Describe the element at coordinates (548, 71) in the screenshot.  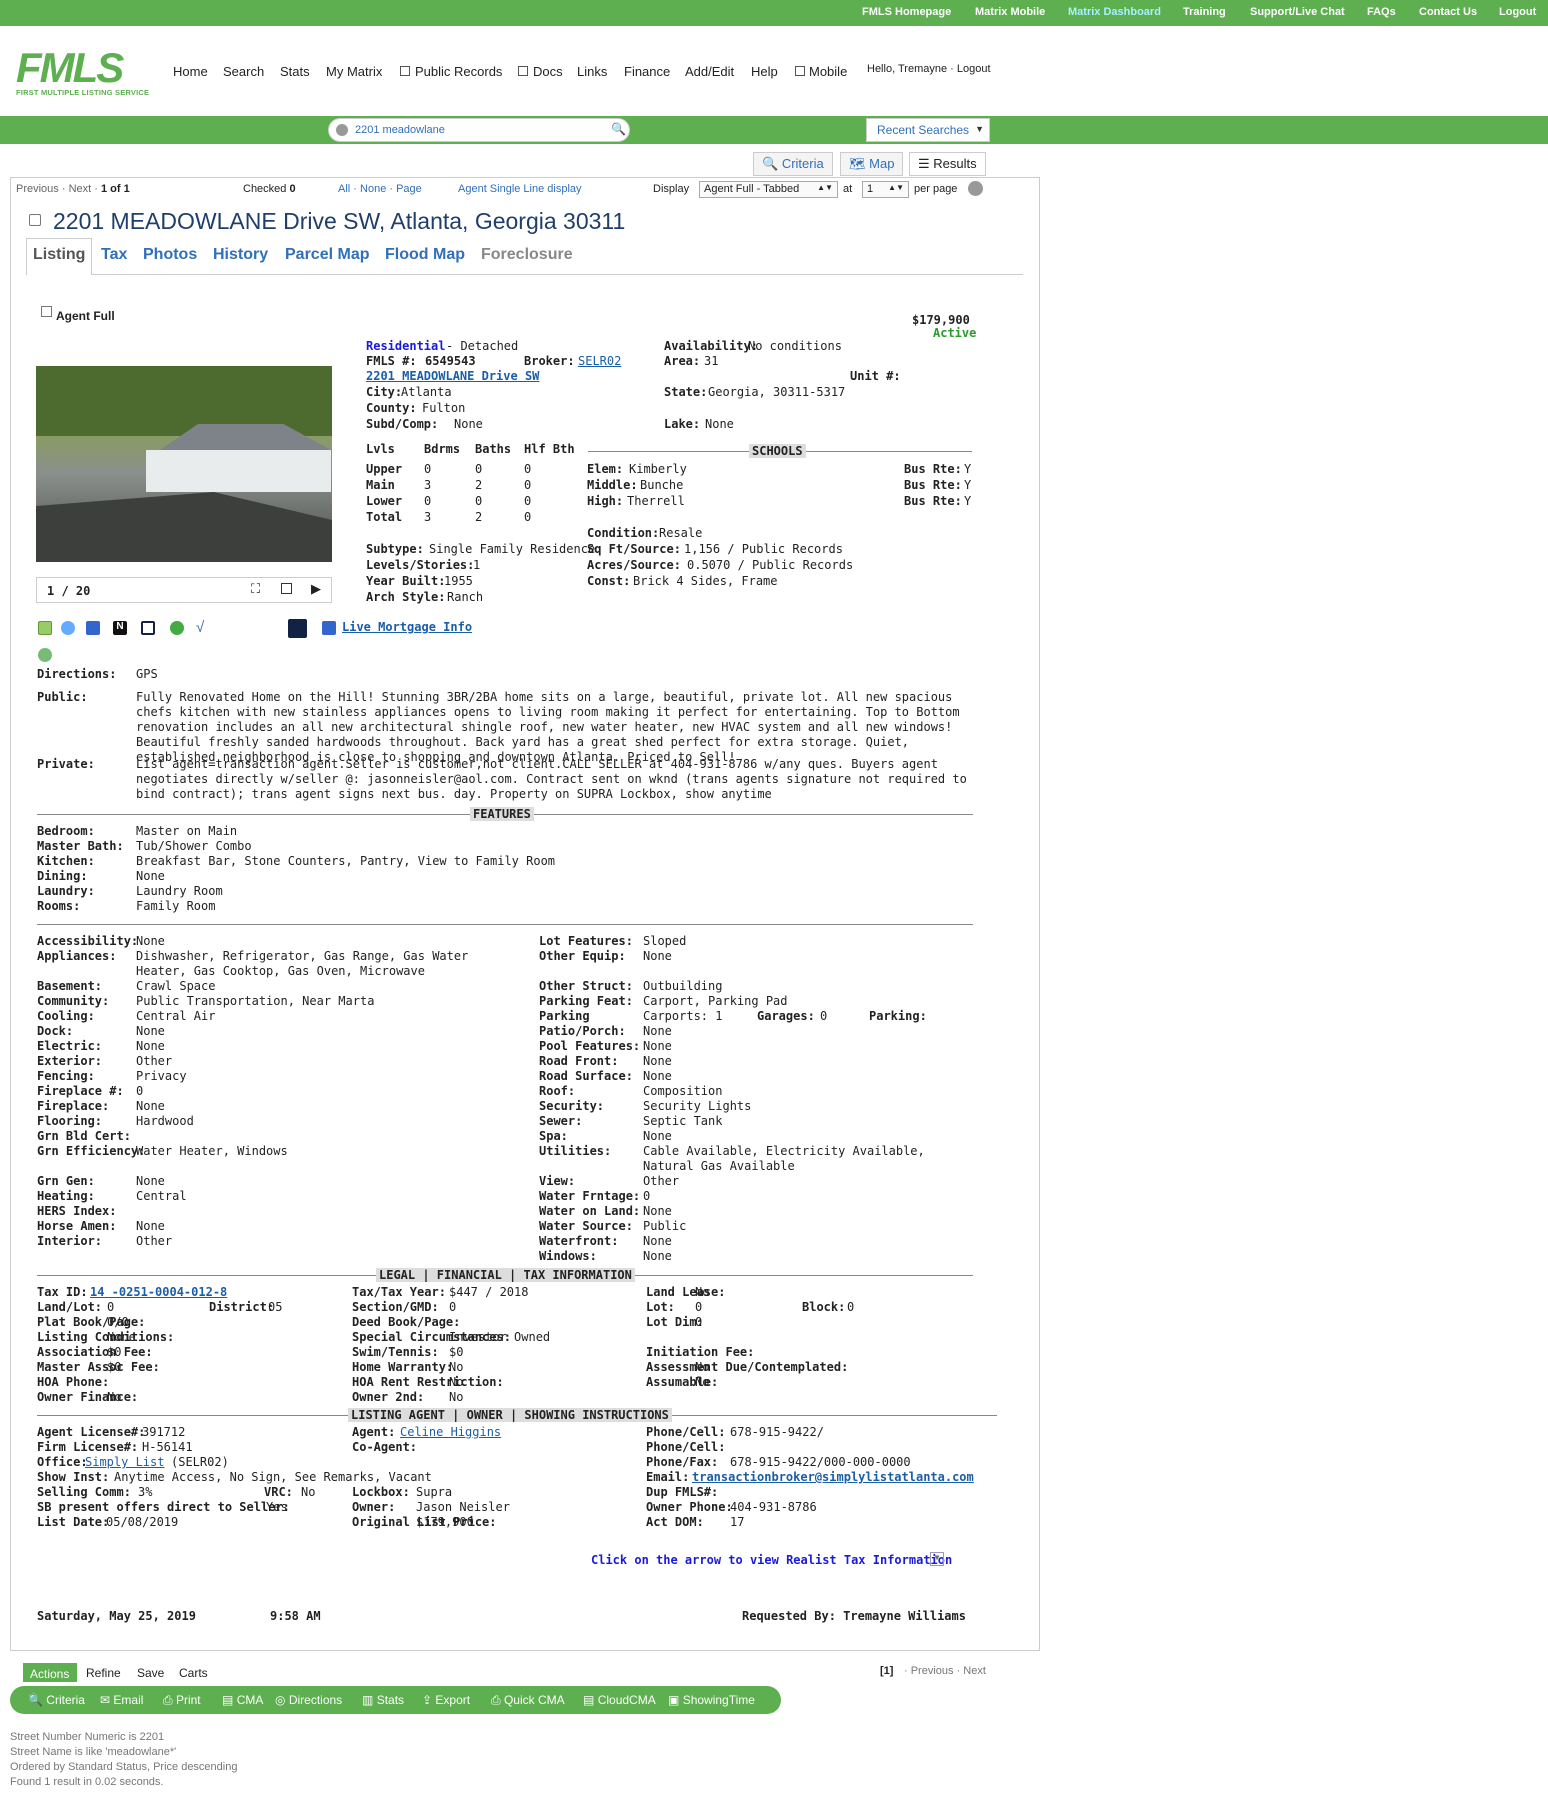
I see `nav-docs: Docs` at that location.